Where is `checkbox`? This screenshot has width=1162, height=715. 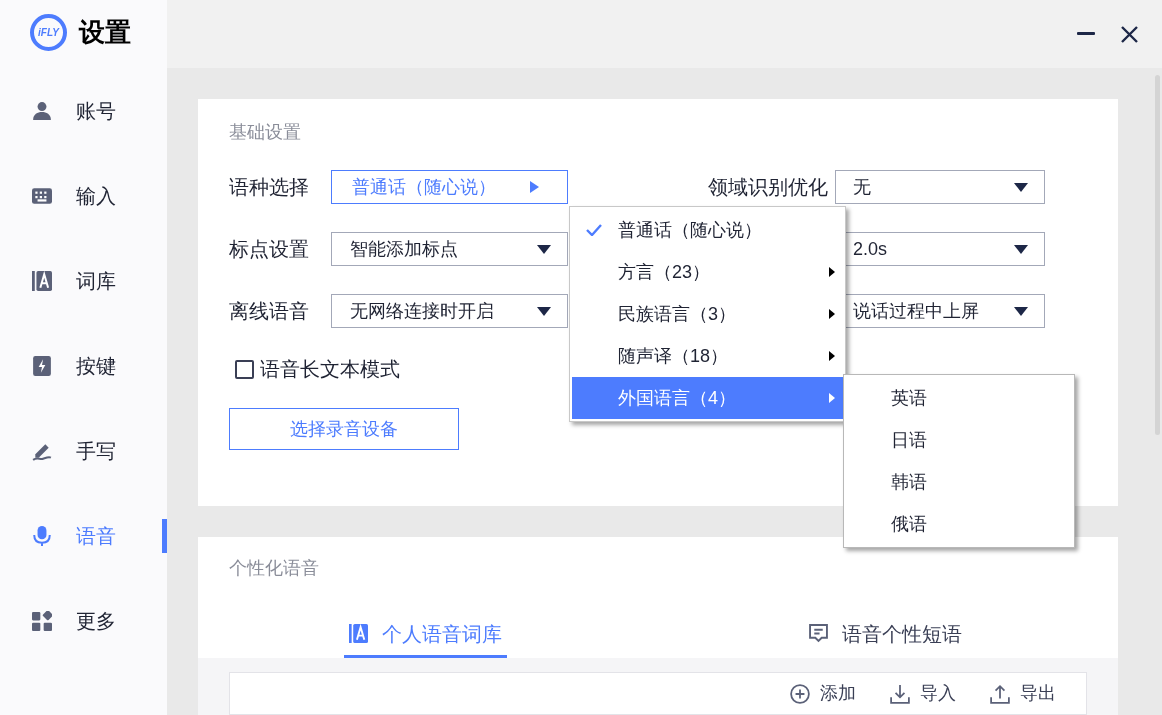 checkbox is located at coordinates (244, 369).